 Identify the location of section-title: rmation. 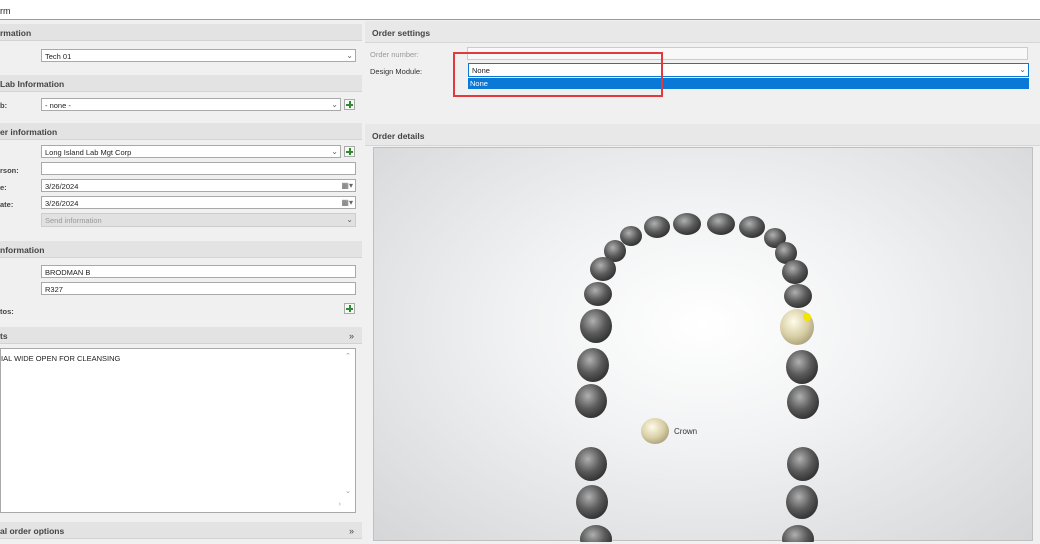
(16, 33).